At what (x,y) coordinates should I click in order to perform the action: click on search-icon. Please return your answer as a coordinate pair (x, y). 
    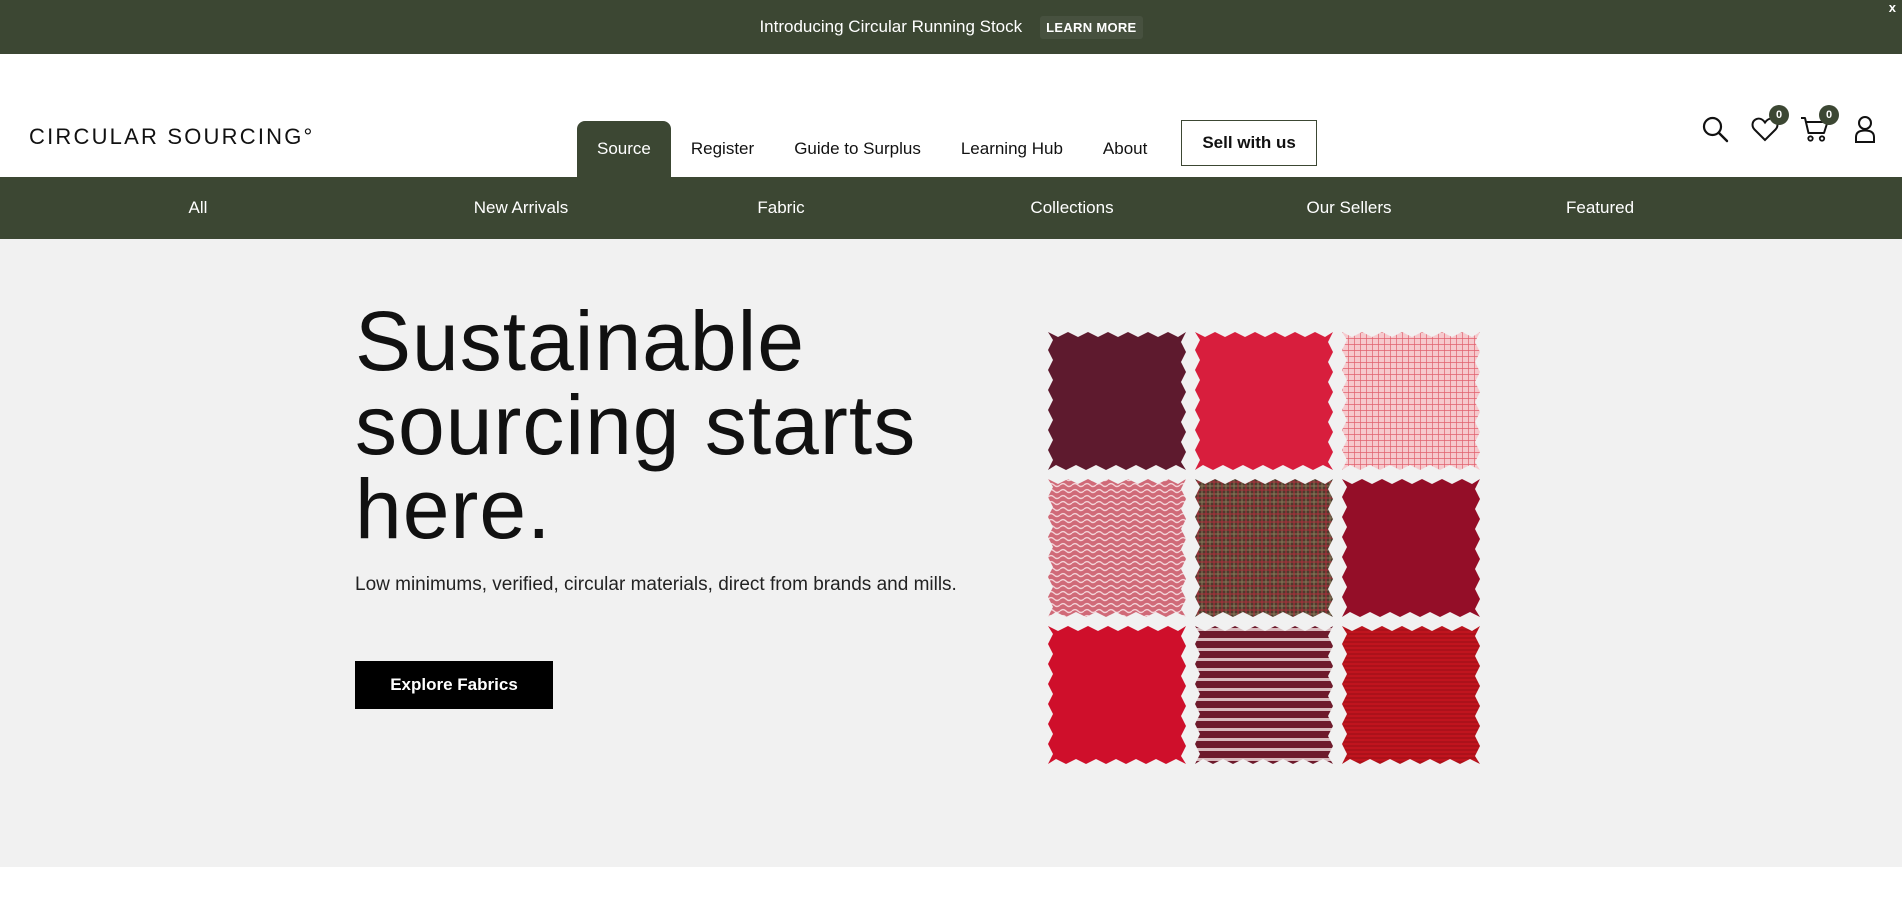
    Looking at the image, I should click on (1715, 129).